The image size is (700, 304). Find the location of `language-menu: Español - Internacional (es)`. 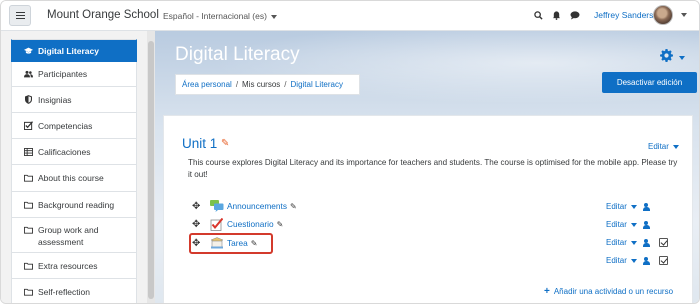

language-menu: Español - Internacional (es) is located at coordinates (220, 16).